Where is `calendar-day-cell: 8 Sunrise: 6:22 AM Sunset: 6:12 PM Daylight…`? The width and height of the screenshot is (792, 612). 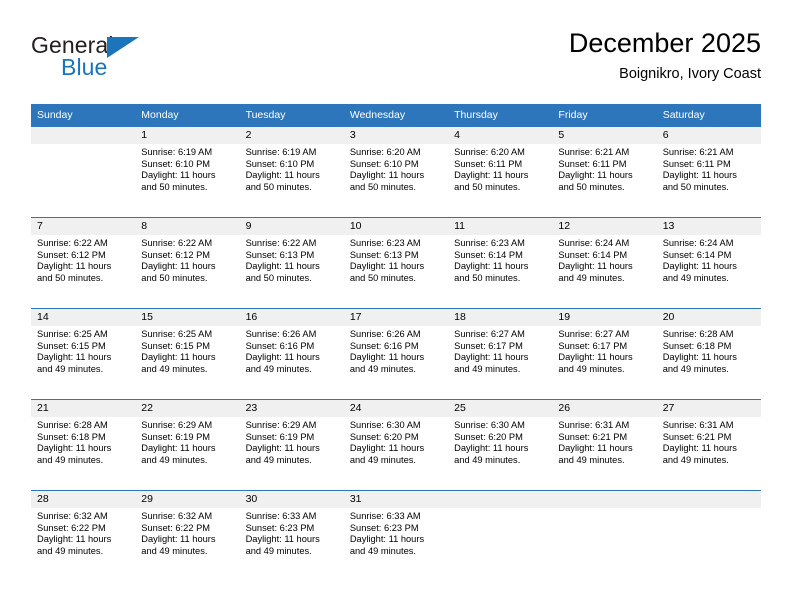
calendar-day-cell: 8 Sunrise: 6:22 AM Sunset: 6:12 PM Daylight… is located at coordinates (187, 263).